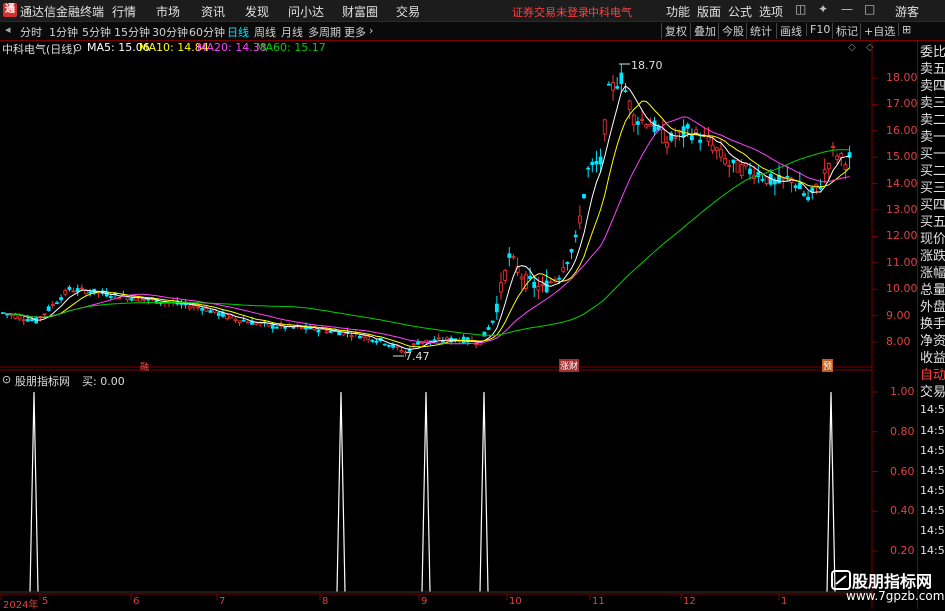 This screenshot has width=945, height=611. What do you see at coordinates (932, 154) in the screenshot?
I see `side-panel-item: 买一` at bounding box center [932, 154].